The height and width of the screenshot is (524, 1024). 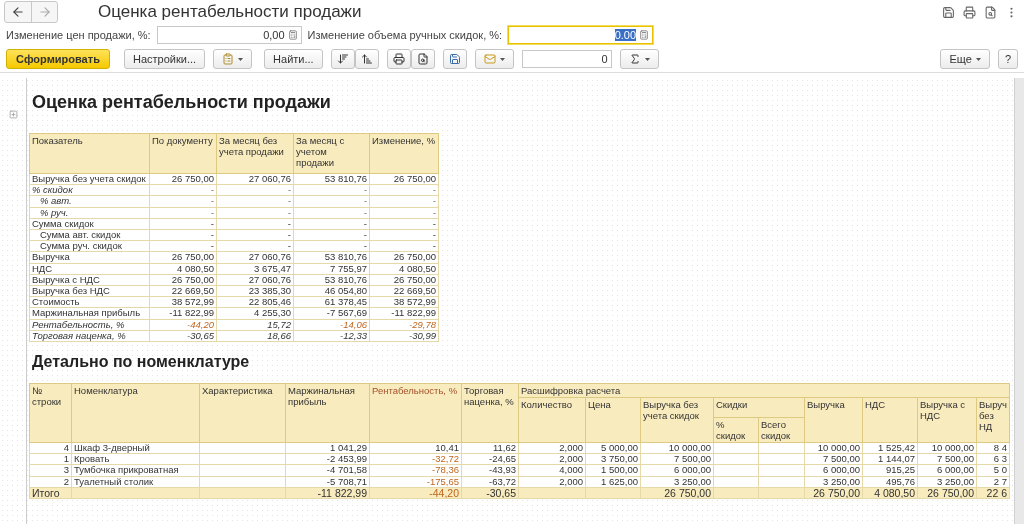 What do you see at coordinates (890, 448) in the screenshot?
I see `table-cell: 1 525,42` at bounding box center [890, 448].